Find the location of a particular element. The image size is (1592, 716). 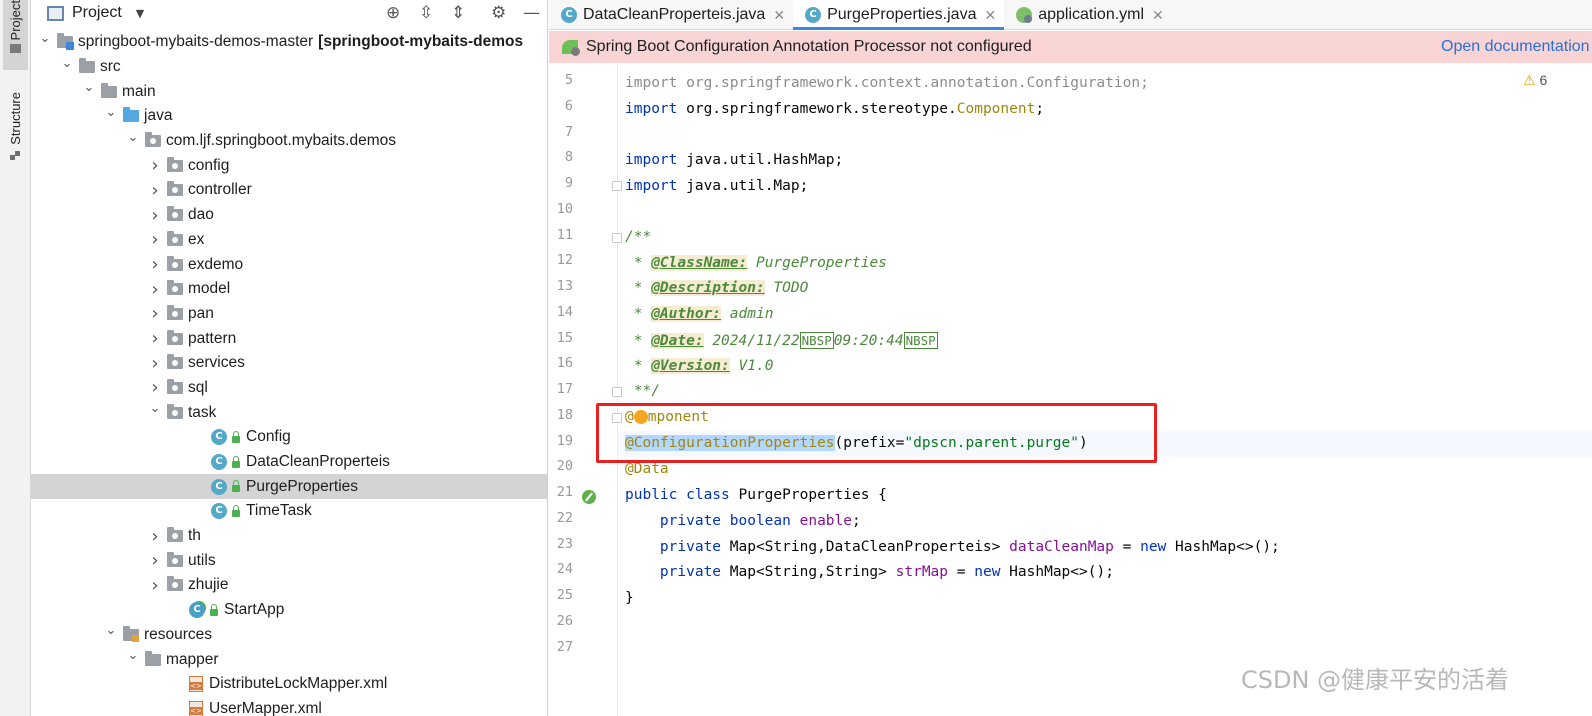

tree-item: ⌄ src is located at coordinates (289, 67).